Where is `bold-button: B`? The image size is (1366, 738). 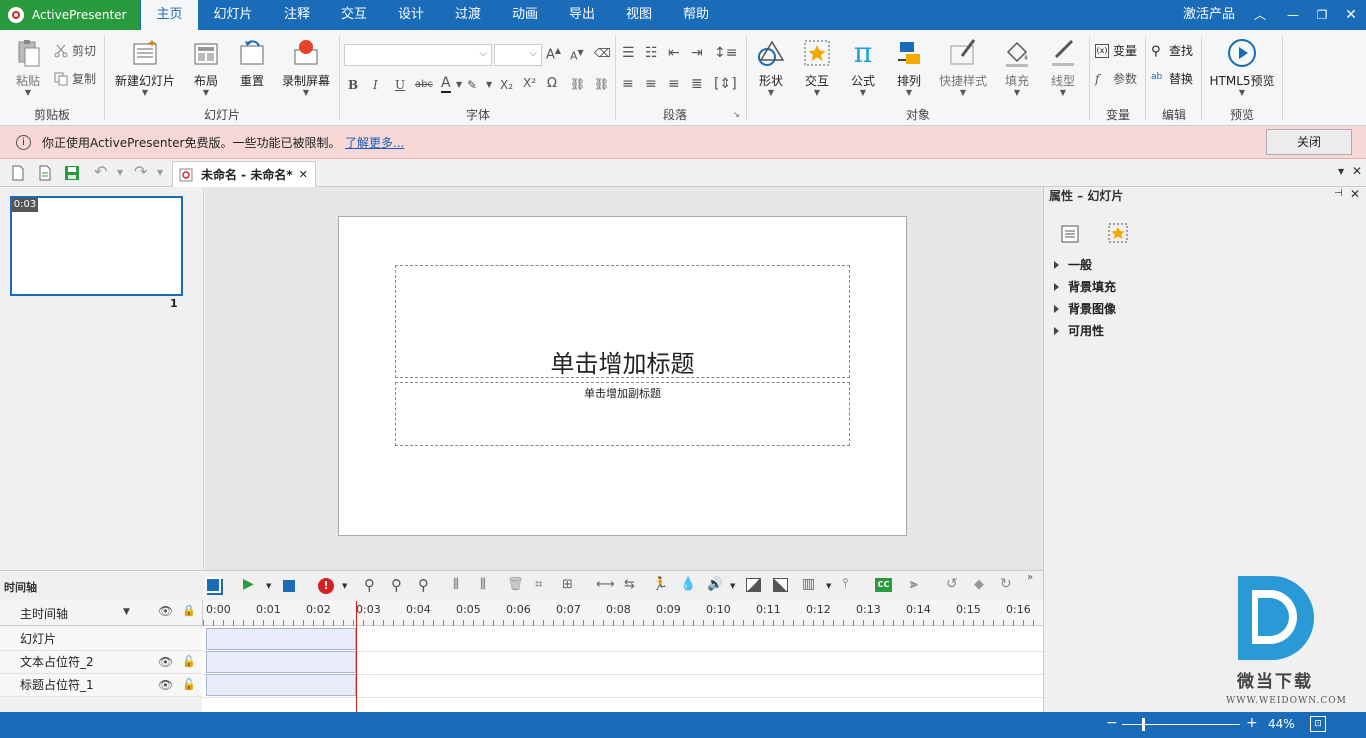
bold-button: B is located at coordinates (353, 85).